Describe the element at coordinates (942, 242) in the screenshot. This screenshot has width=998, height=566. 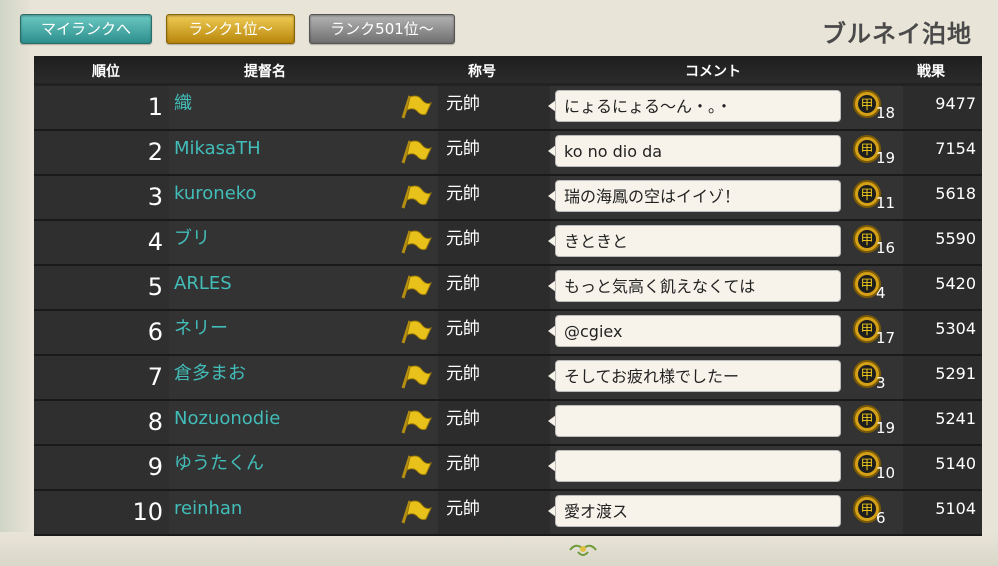
I see `score-cell: 5590` at that location.